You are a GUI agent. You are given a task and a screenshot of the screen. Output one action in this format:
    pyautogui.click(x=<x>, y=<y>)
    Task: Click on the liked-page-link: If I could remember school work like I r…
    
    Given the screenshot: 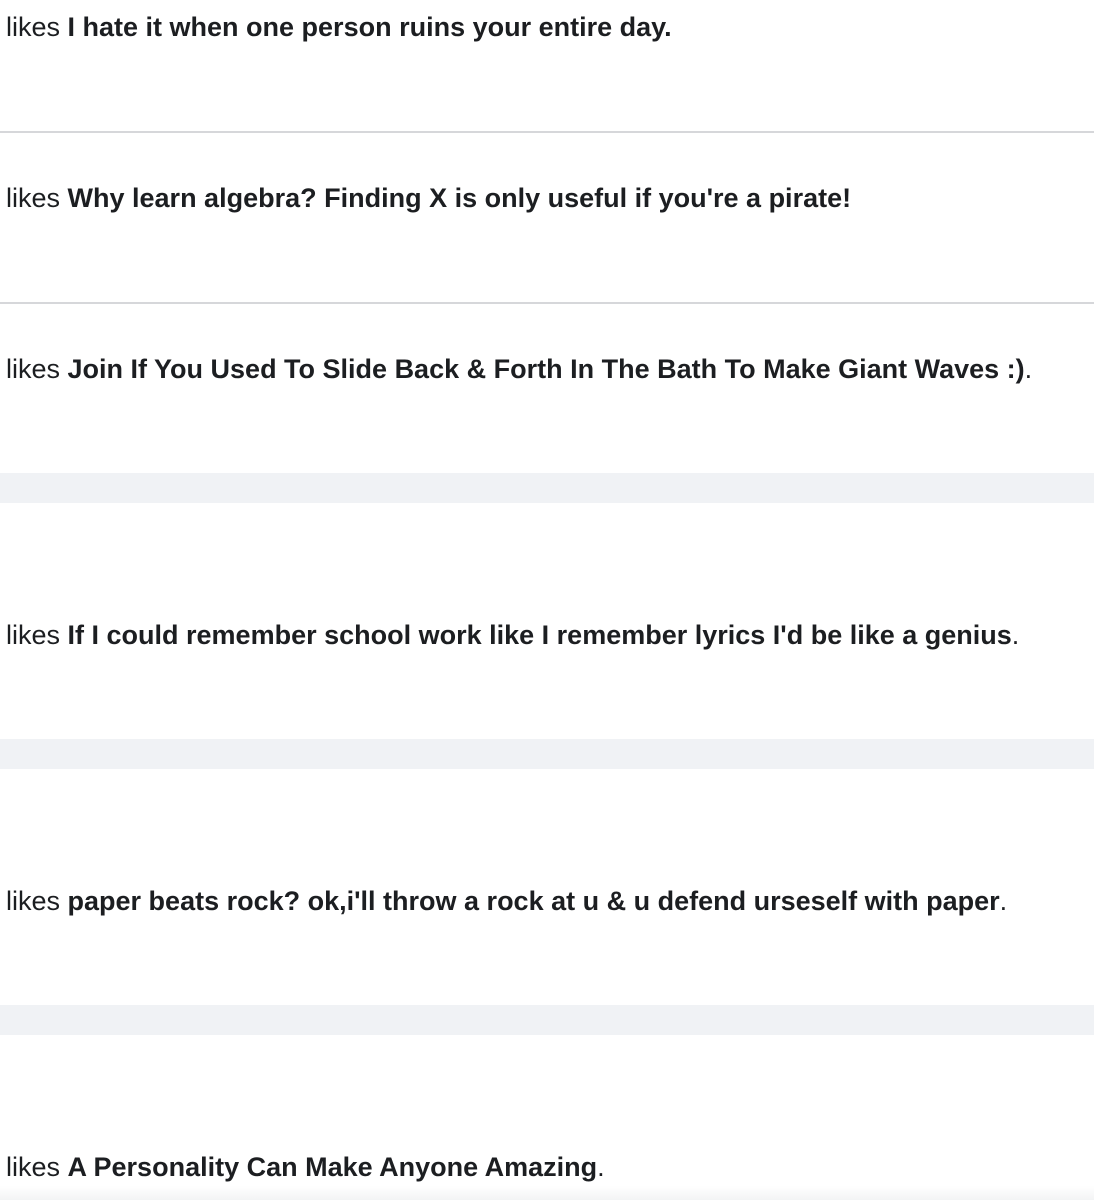 What is the action you would take?
    pyautogui.click(x=540, y=635)
    